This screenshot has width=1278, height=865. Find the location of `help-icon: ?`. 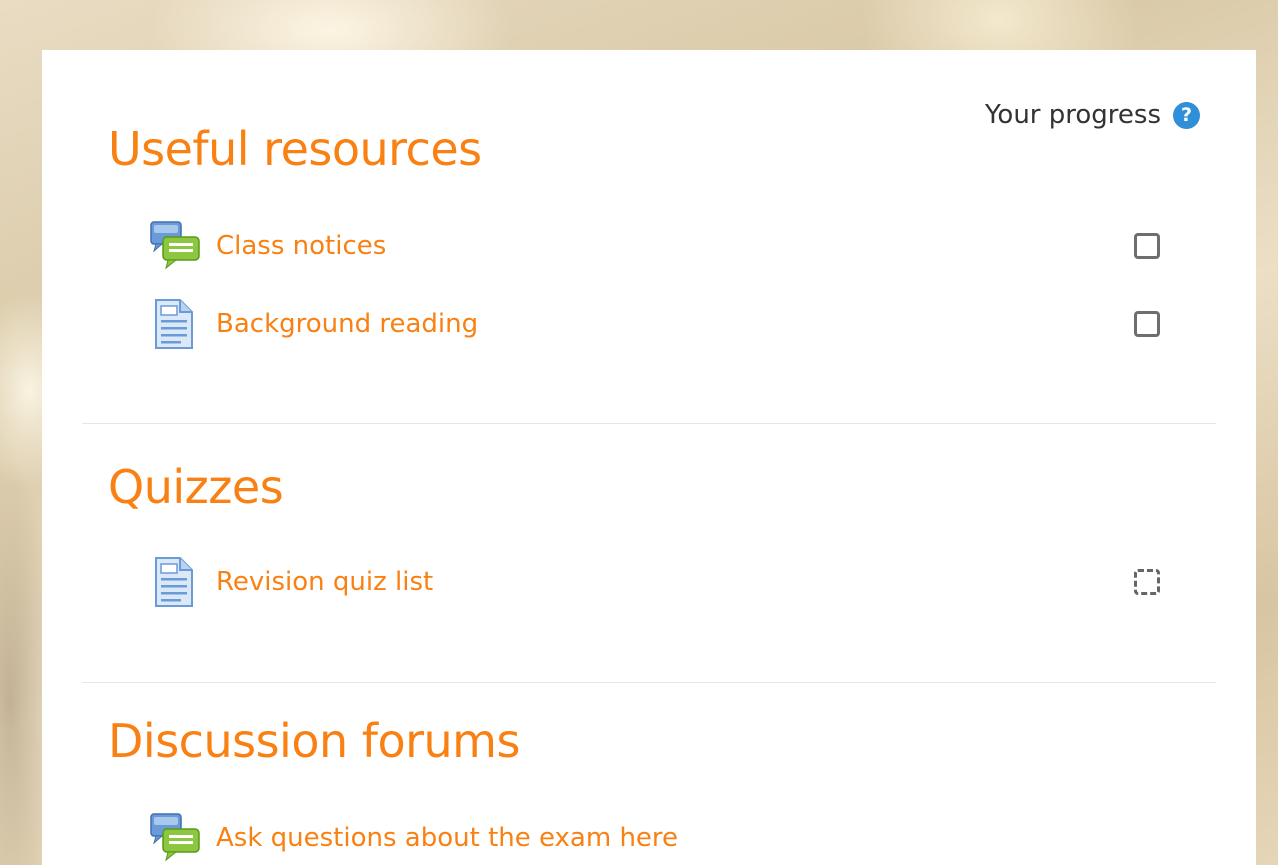

help-icon: ? is located at coordinates (1186, 115).